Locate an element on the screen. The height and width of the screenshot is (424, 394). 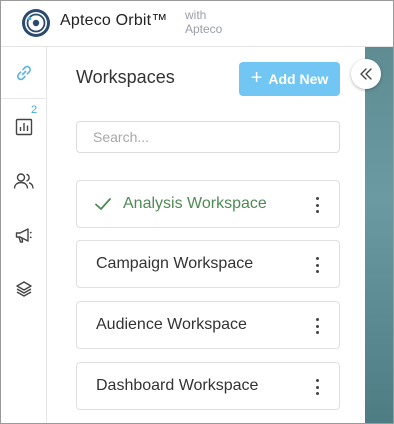
megaphone-icon is located at coordinates (23, 235).